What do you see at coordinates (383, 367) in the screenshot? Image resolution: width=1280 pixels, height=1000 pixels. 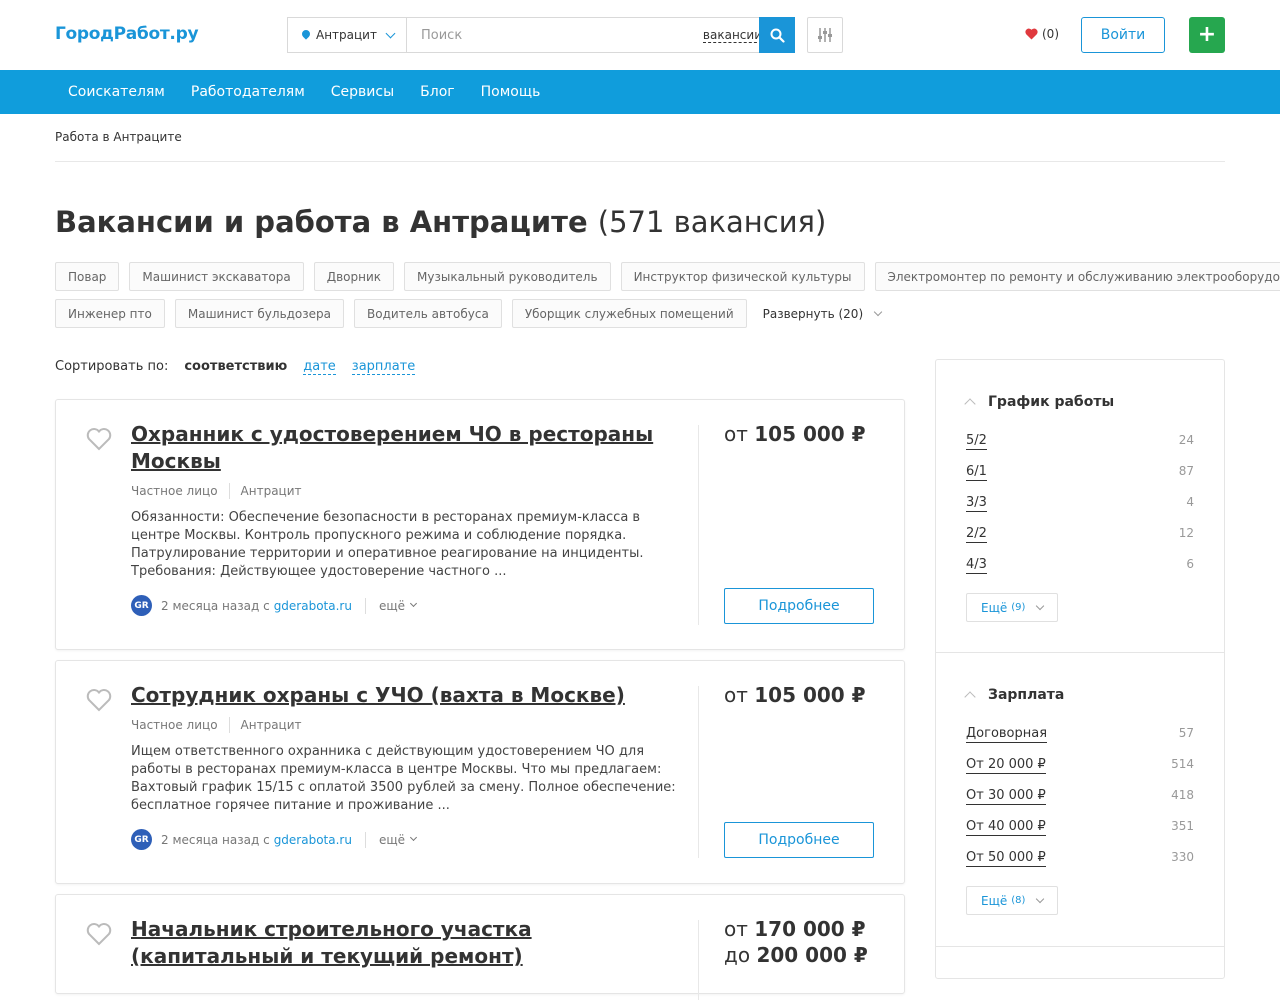 I see `sort-salary: зарплате` at bounding box center [383, 367].